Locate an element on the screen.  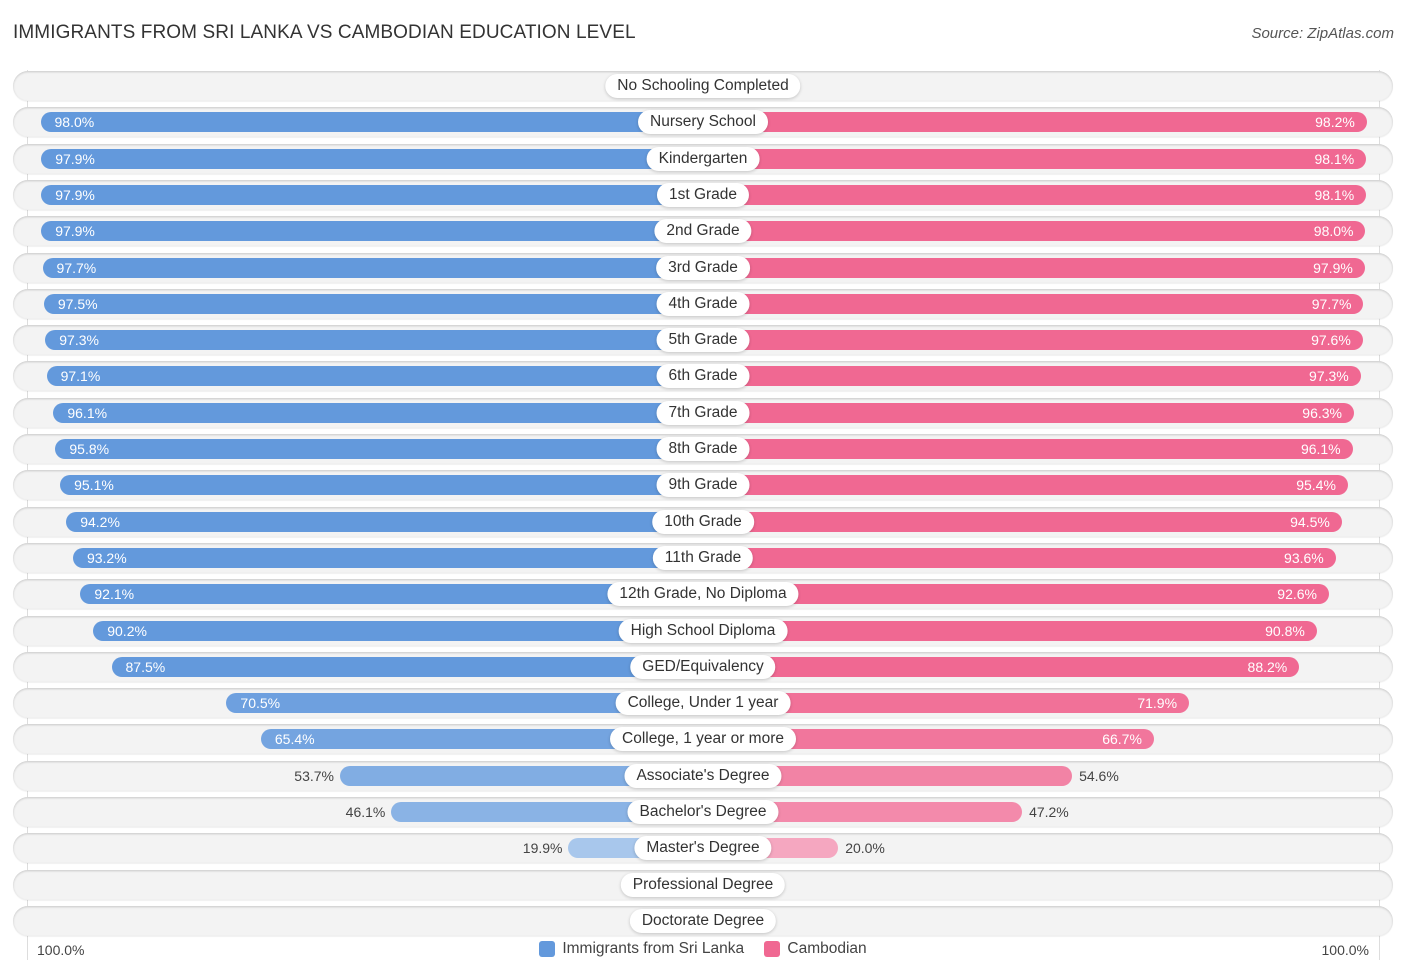
value-label-sri-lanka-2nd-grade: 97.9% is located at coordinates (75, 231).